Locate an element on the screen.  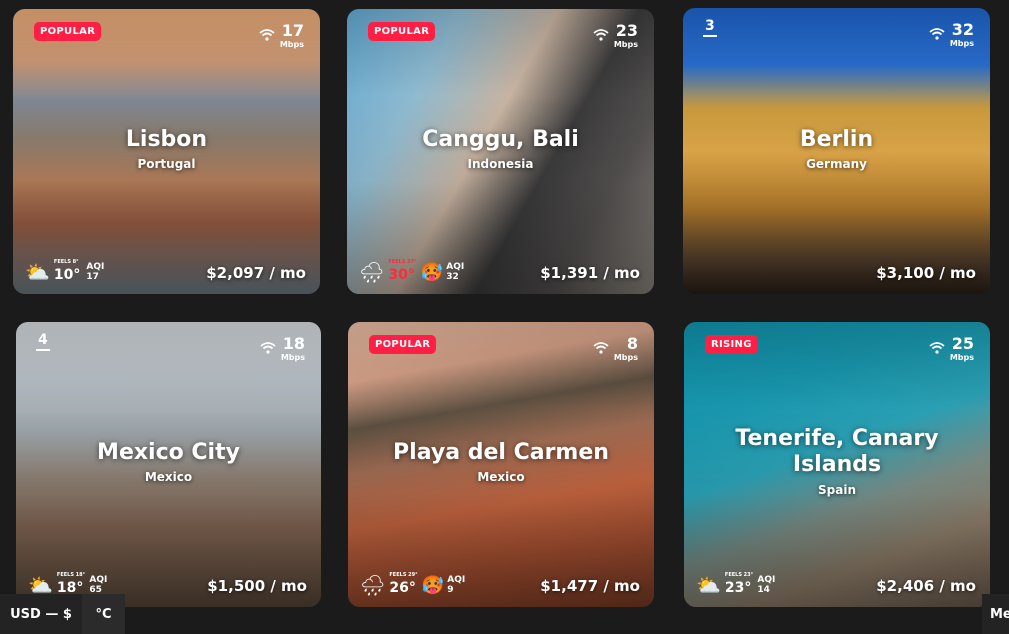
rank-number: 3 is located at coordinates (710, 27).